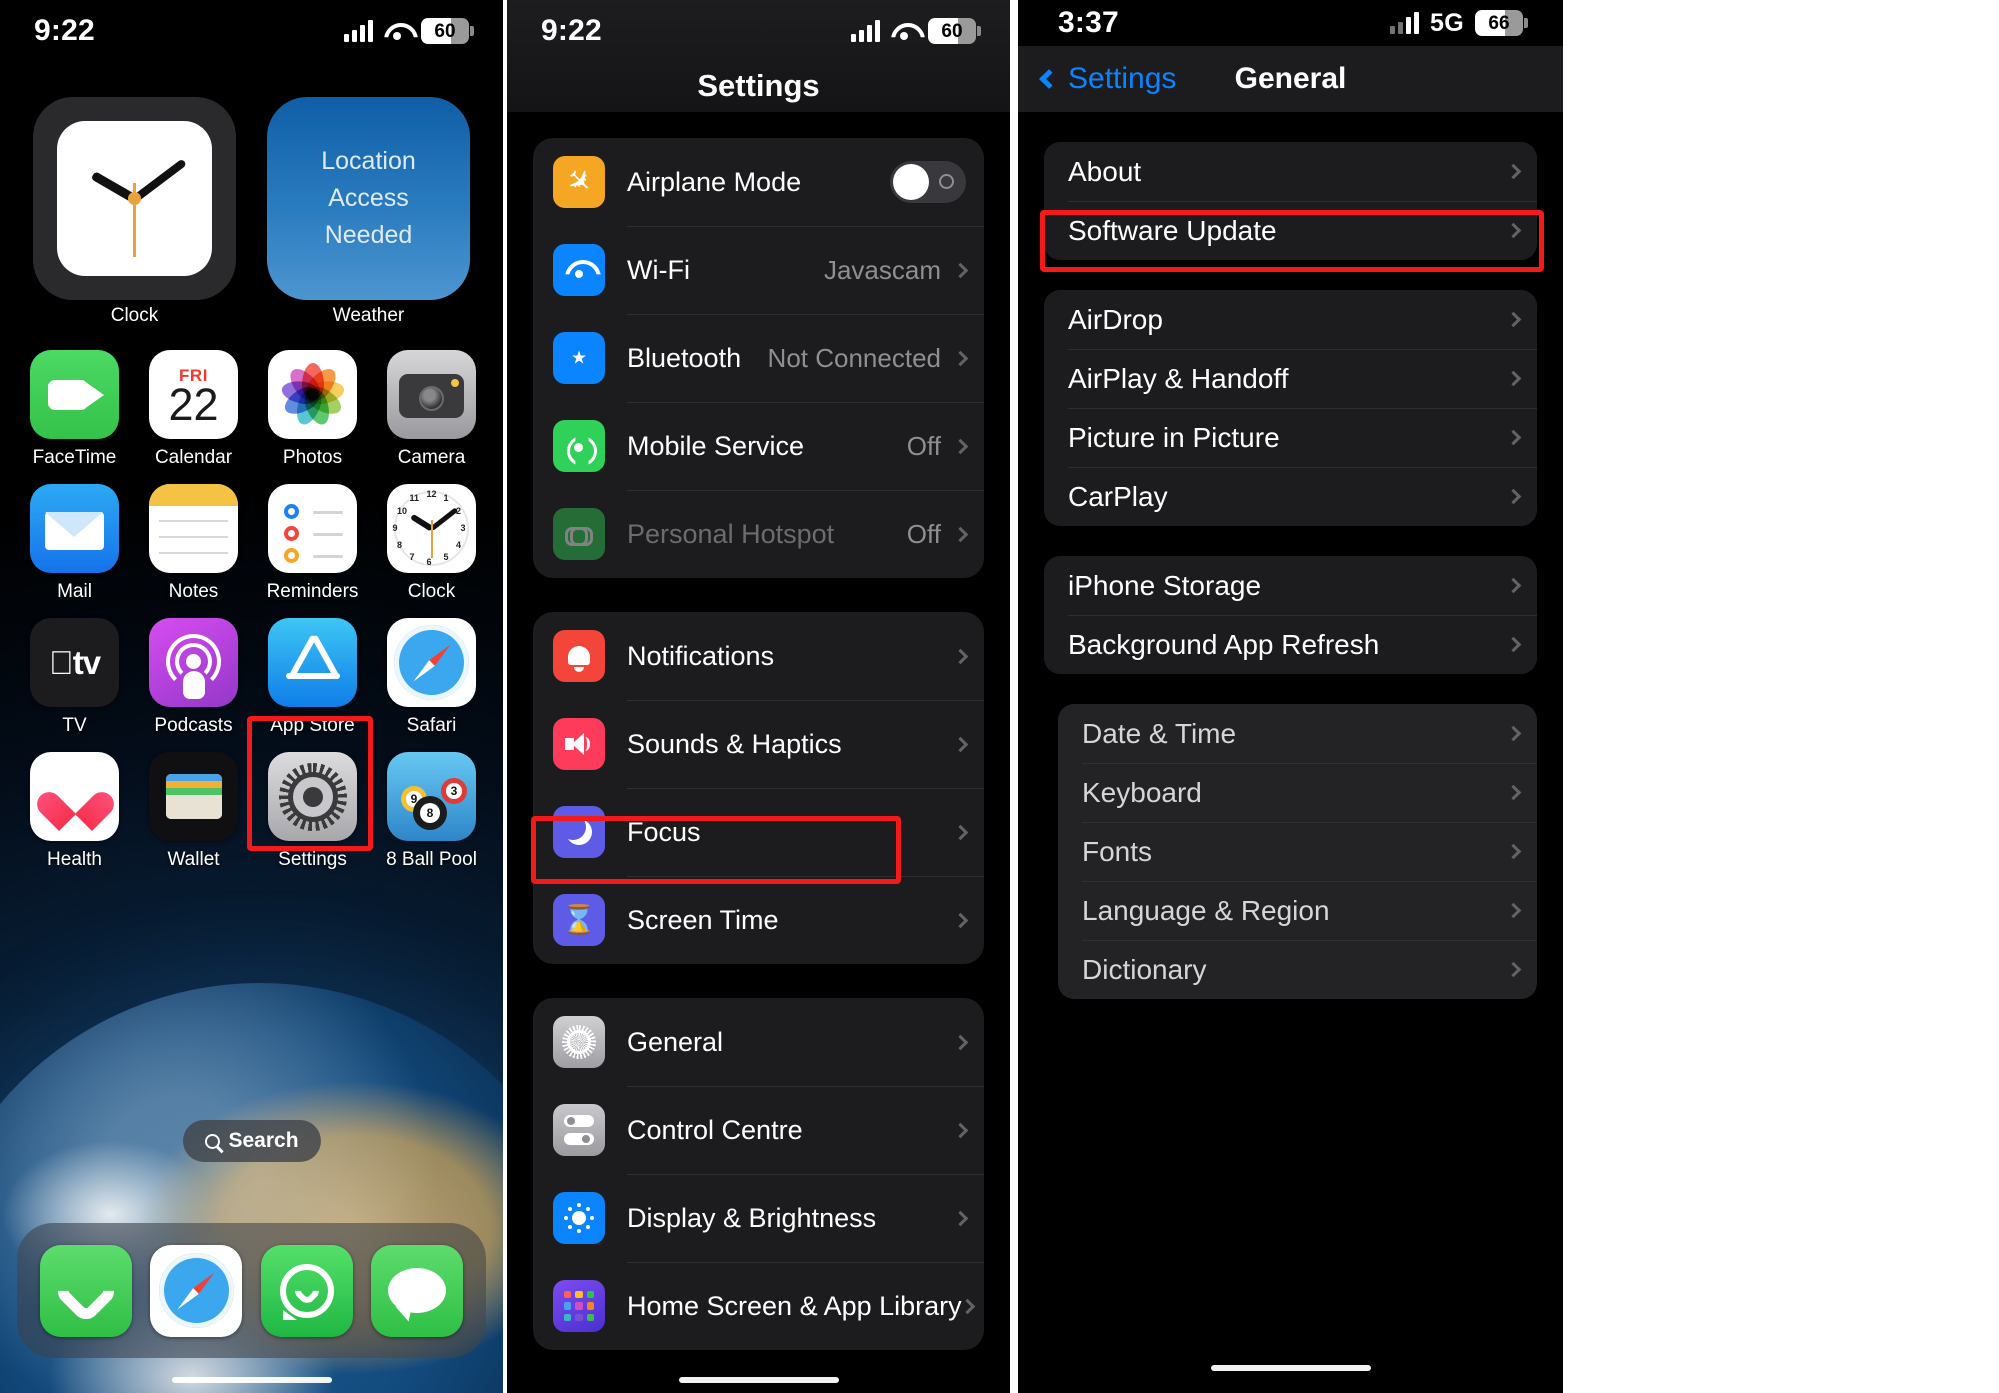  I want to click on app-safari: Safari, so click(431, 677).